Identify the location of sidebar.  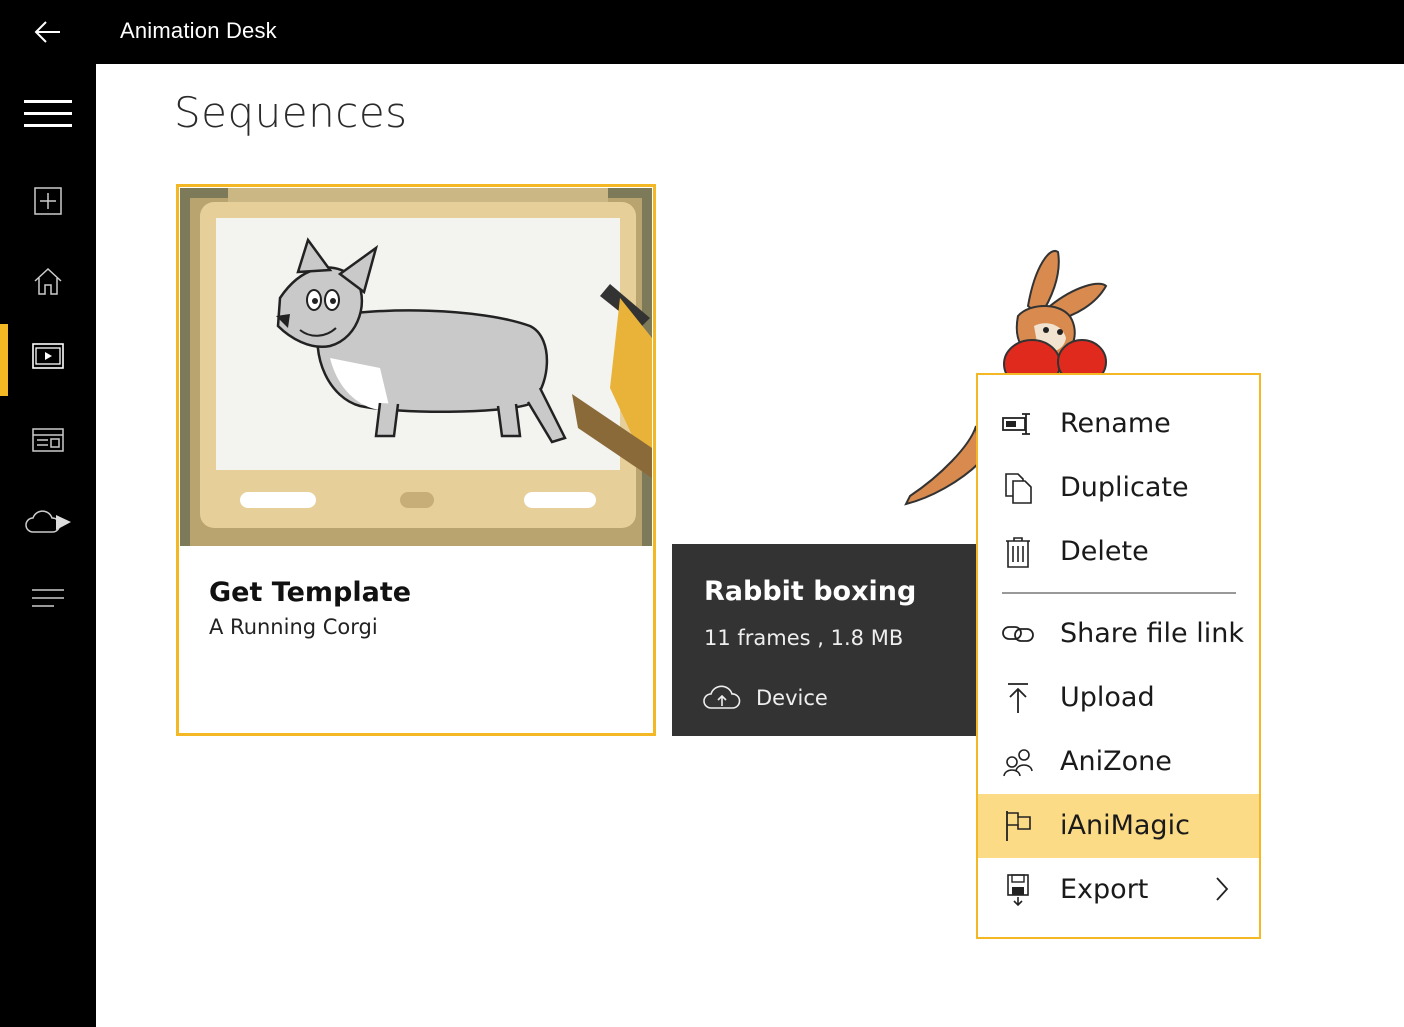
(48, 545).